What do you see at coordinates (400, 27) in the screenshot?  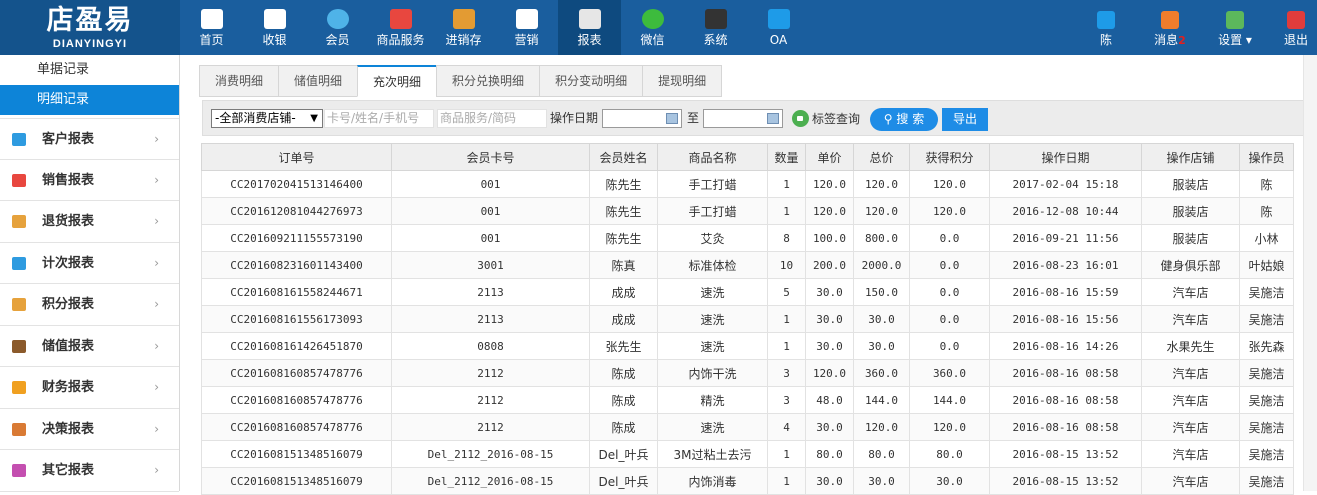 I see `nav-item-3: 商品服务` at bounding box center [400, 27].